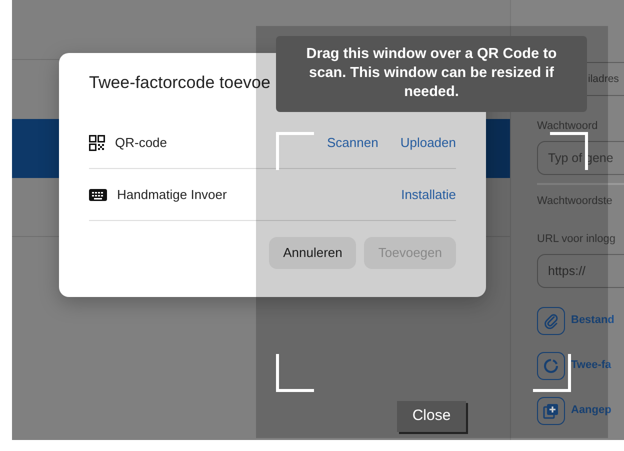 This screenshot has width=624, height=451. What do you see at coordinates (580, 271) in the screenshot?
I see `url-field: https://` at bounding box center [580, 271].